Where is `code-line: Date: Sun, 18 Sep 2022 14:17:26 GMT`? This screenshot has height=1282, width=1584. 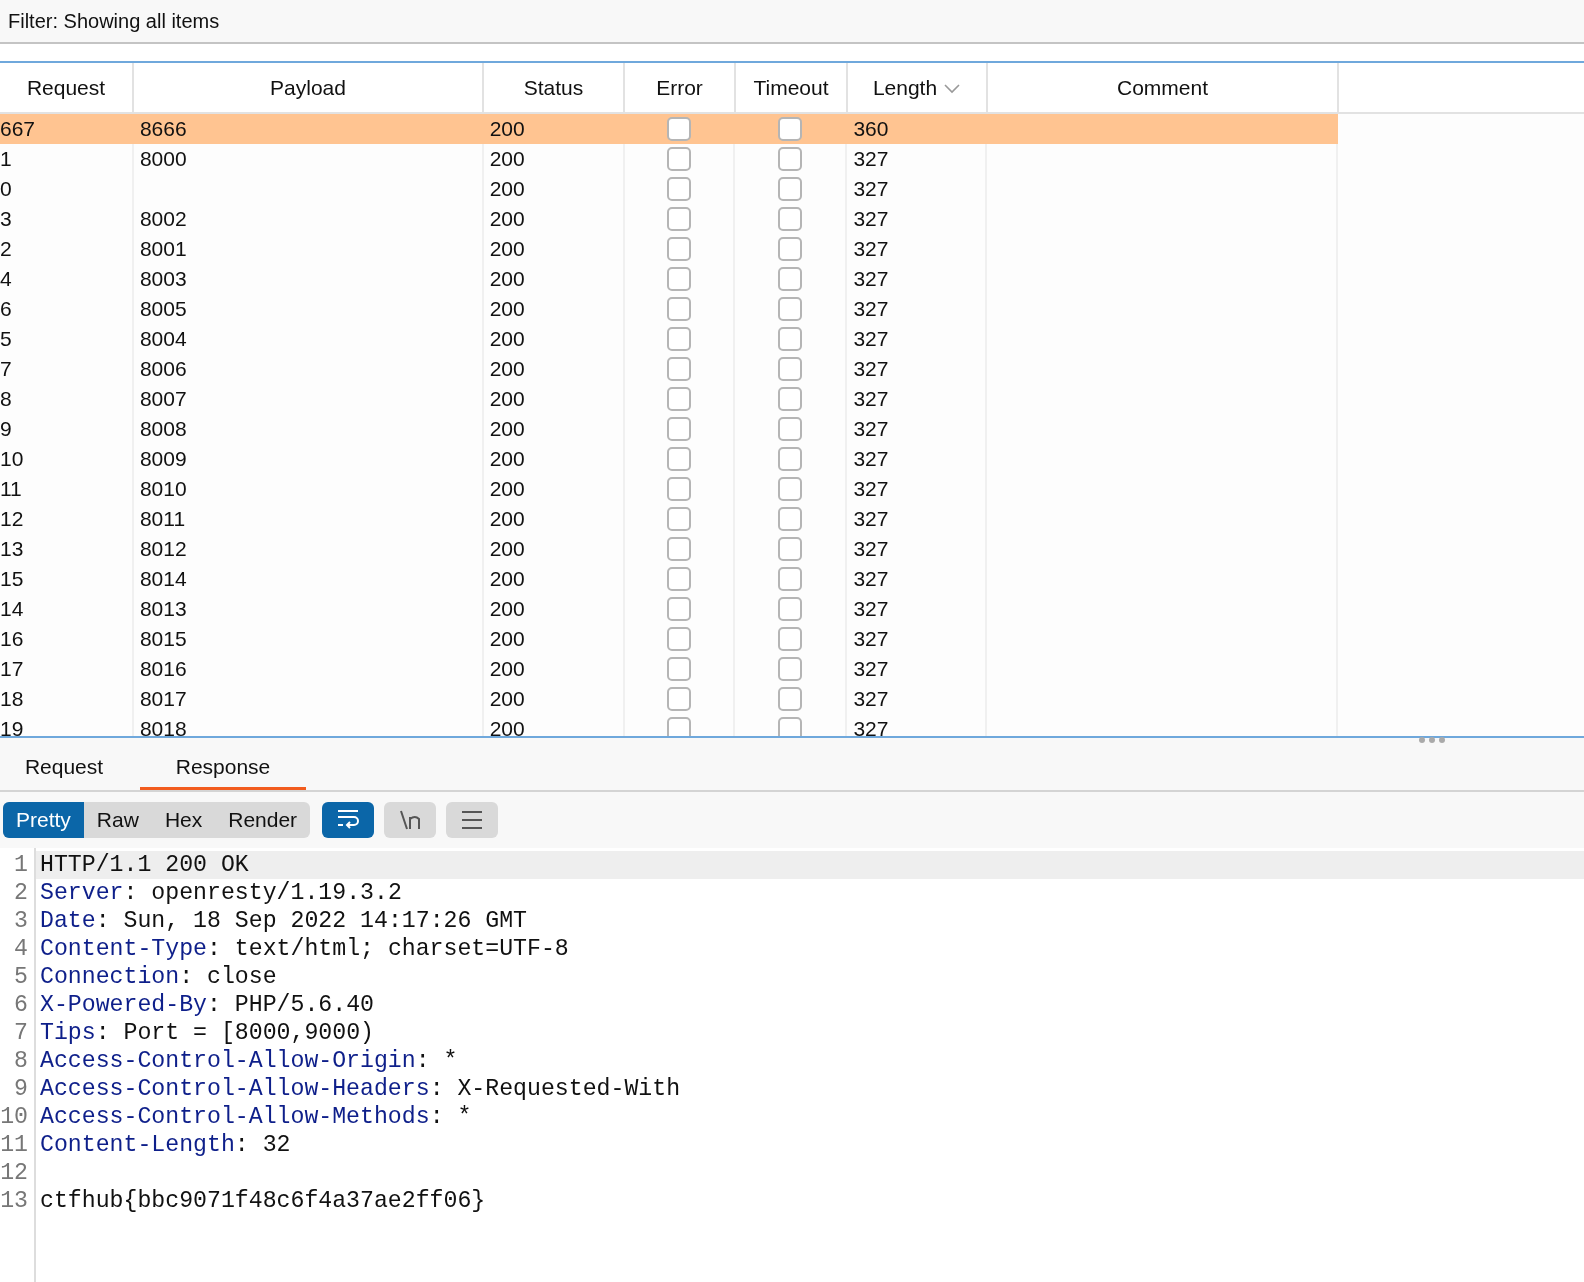 code-line: Date: Sun, 18 Sep 2022 14:17:26 GMT is located at coordinates (284, 921).